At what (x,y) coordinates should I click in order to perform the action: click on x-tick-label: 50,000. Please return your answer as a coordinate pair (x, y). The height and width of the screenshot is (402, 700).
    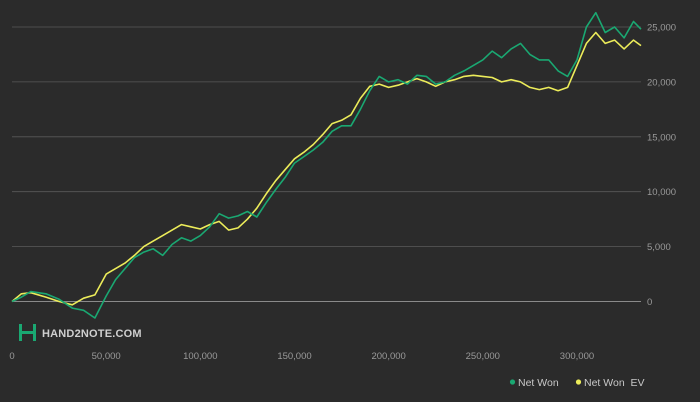
    Looking at the image, I should click on (106, 356).